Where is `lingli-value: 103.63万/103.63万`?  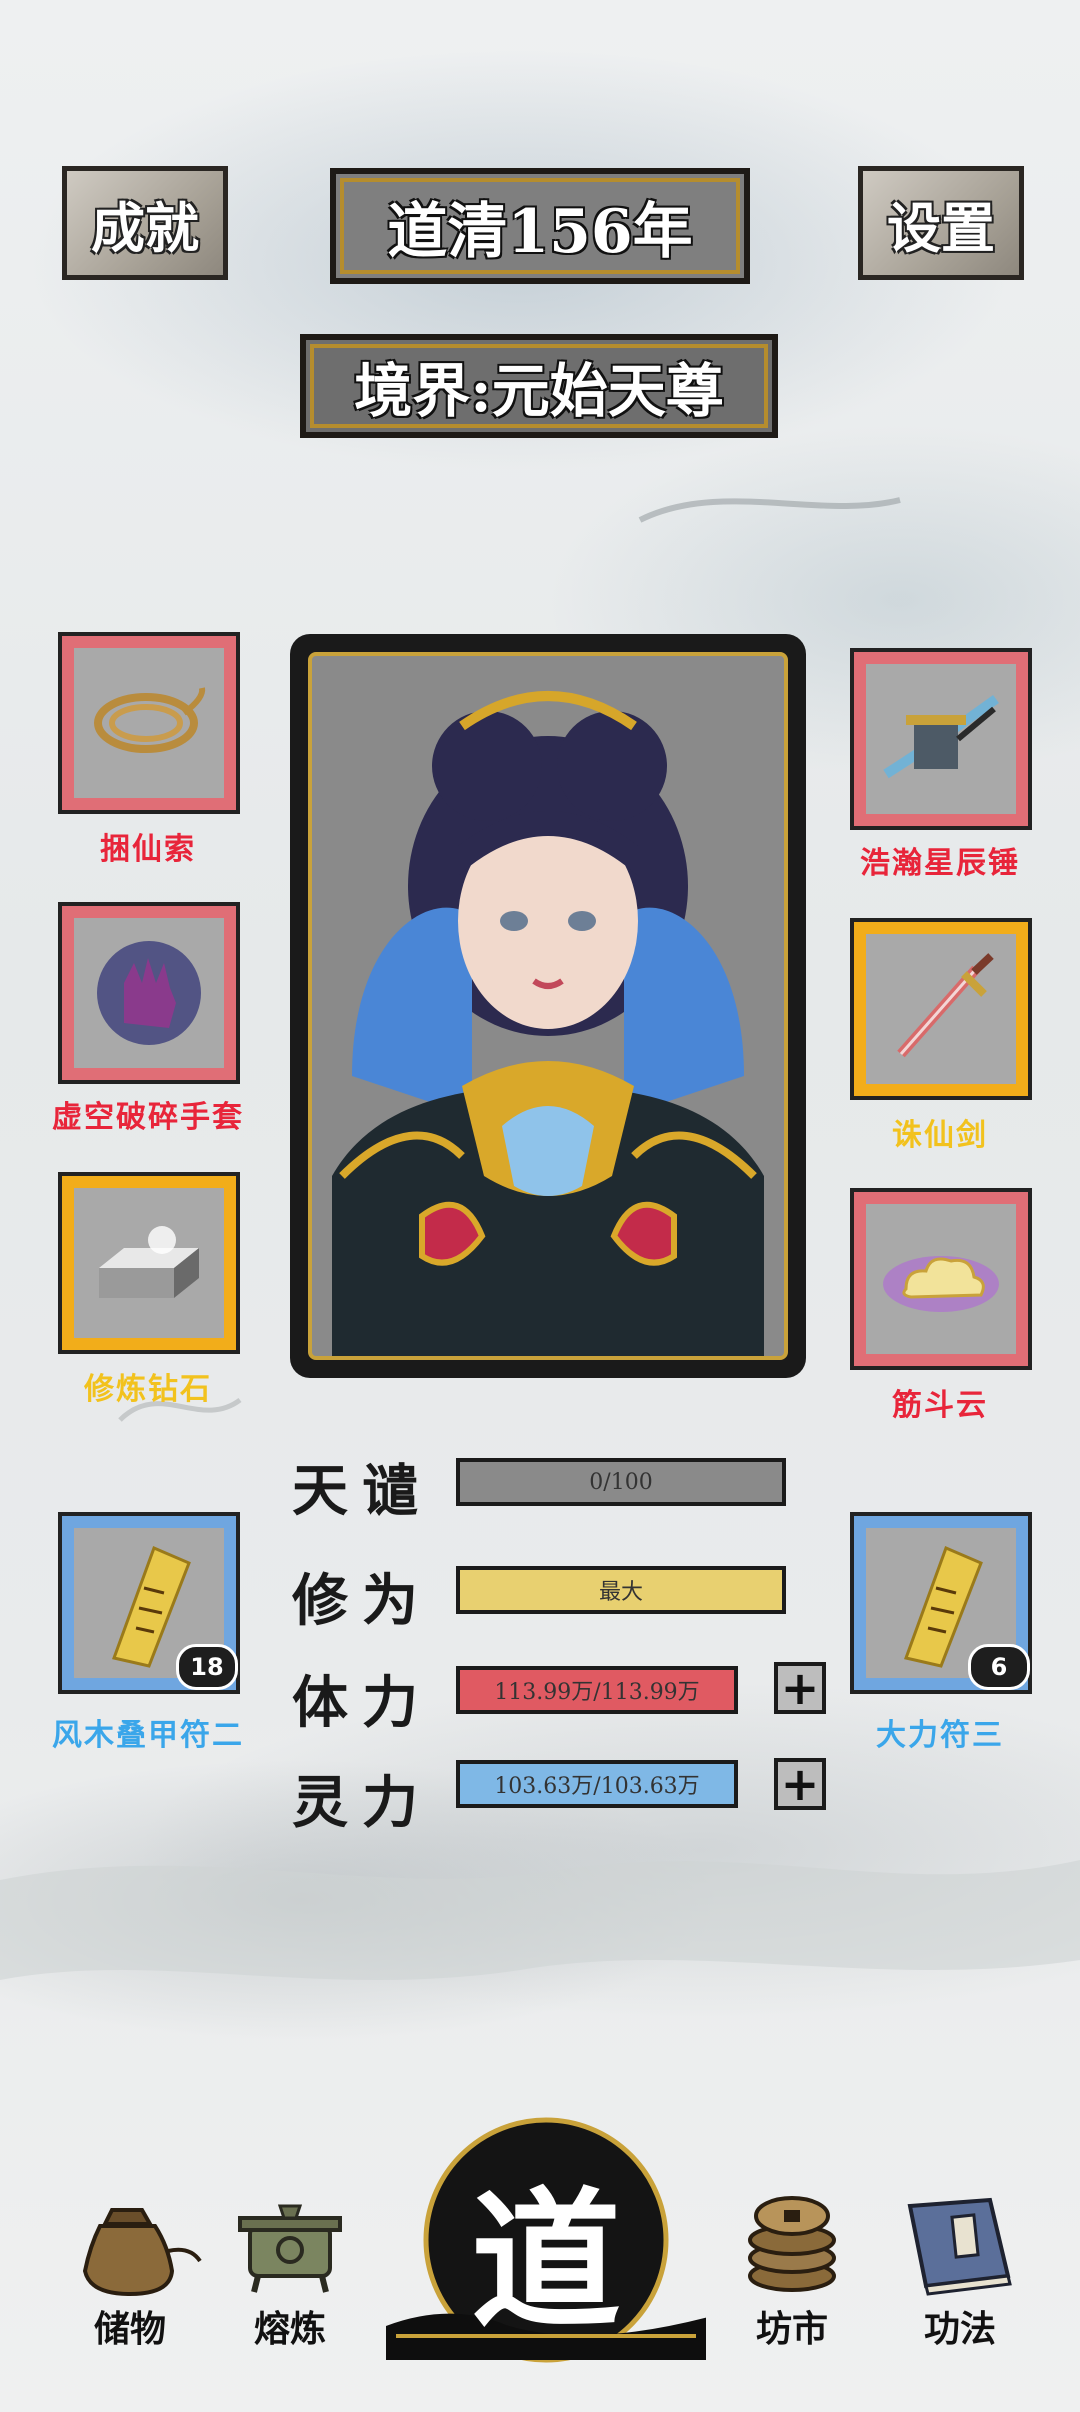
lingli-value: 103.63万/103.63万 is located at coordinates (597, 1786).